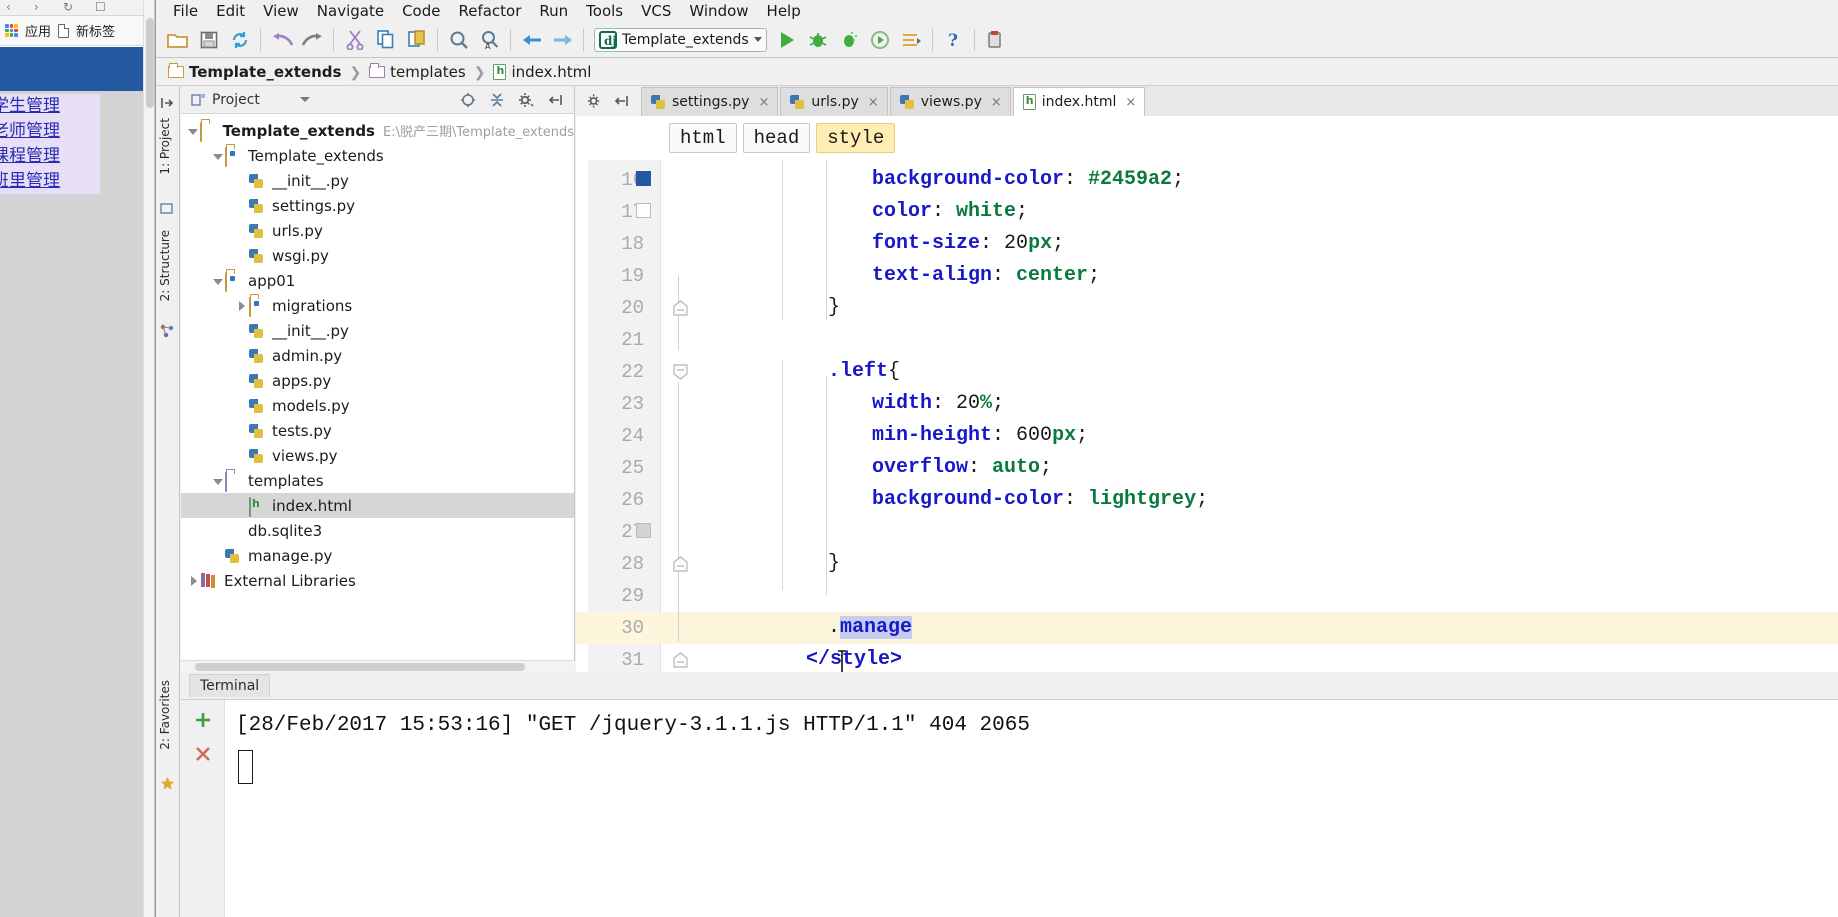  What do you see at coordinates (553, 11) in the screenshot?
I see `menu-run: Run` at bounding box center [553, 11].